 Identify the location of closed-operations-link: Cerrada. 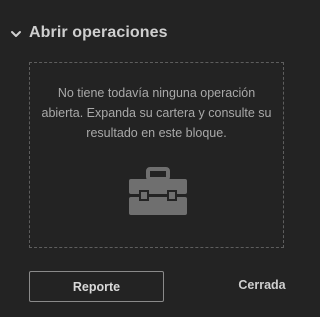
(262, 285).